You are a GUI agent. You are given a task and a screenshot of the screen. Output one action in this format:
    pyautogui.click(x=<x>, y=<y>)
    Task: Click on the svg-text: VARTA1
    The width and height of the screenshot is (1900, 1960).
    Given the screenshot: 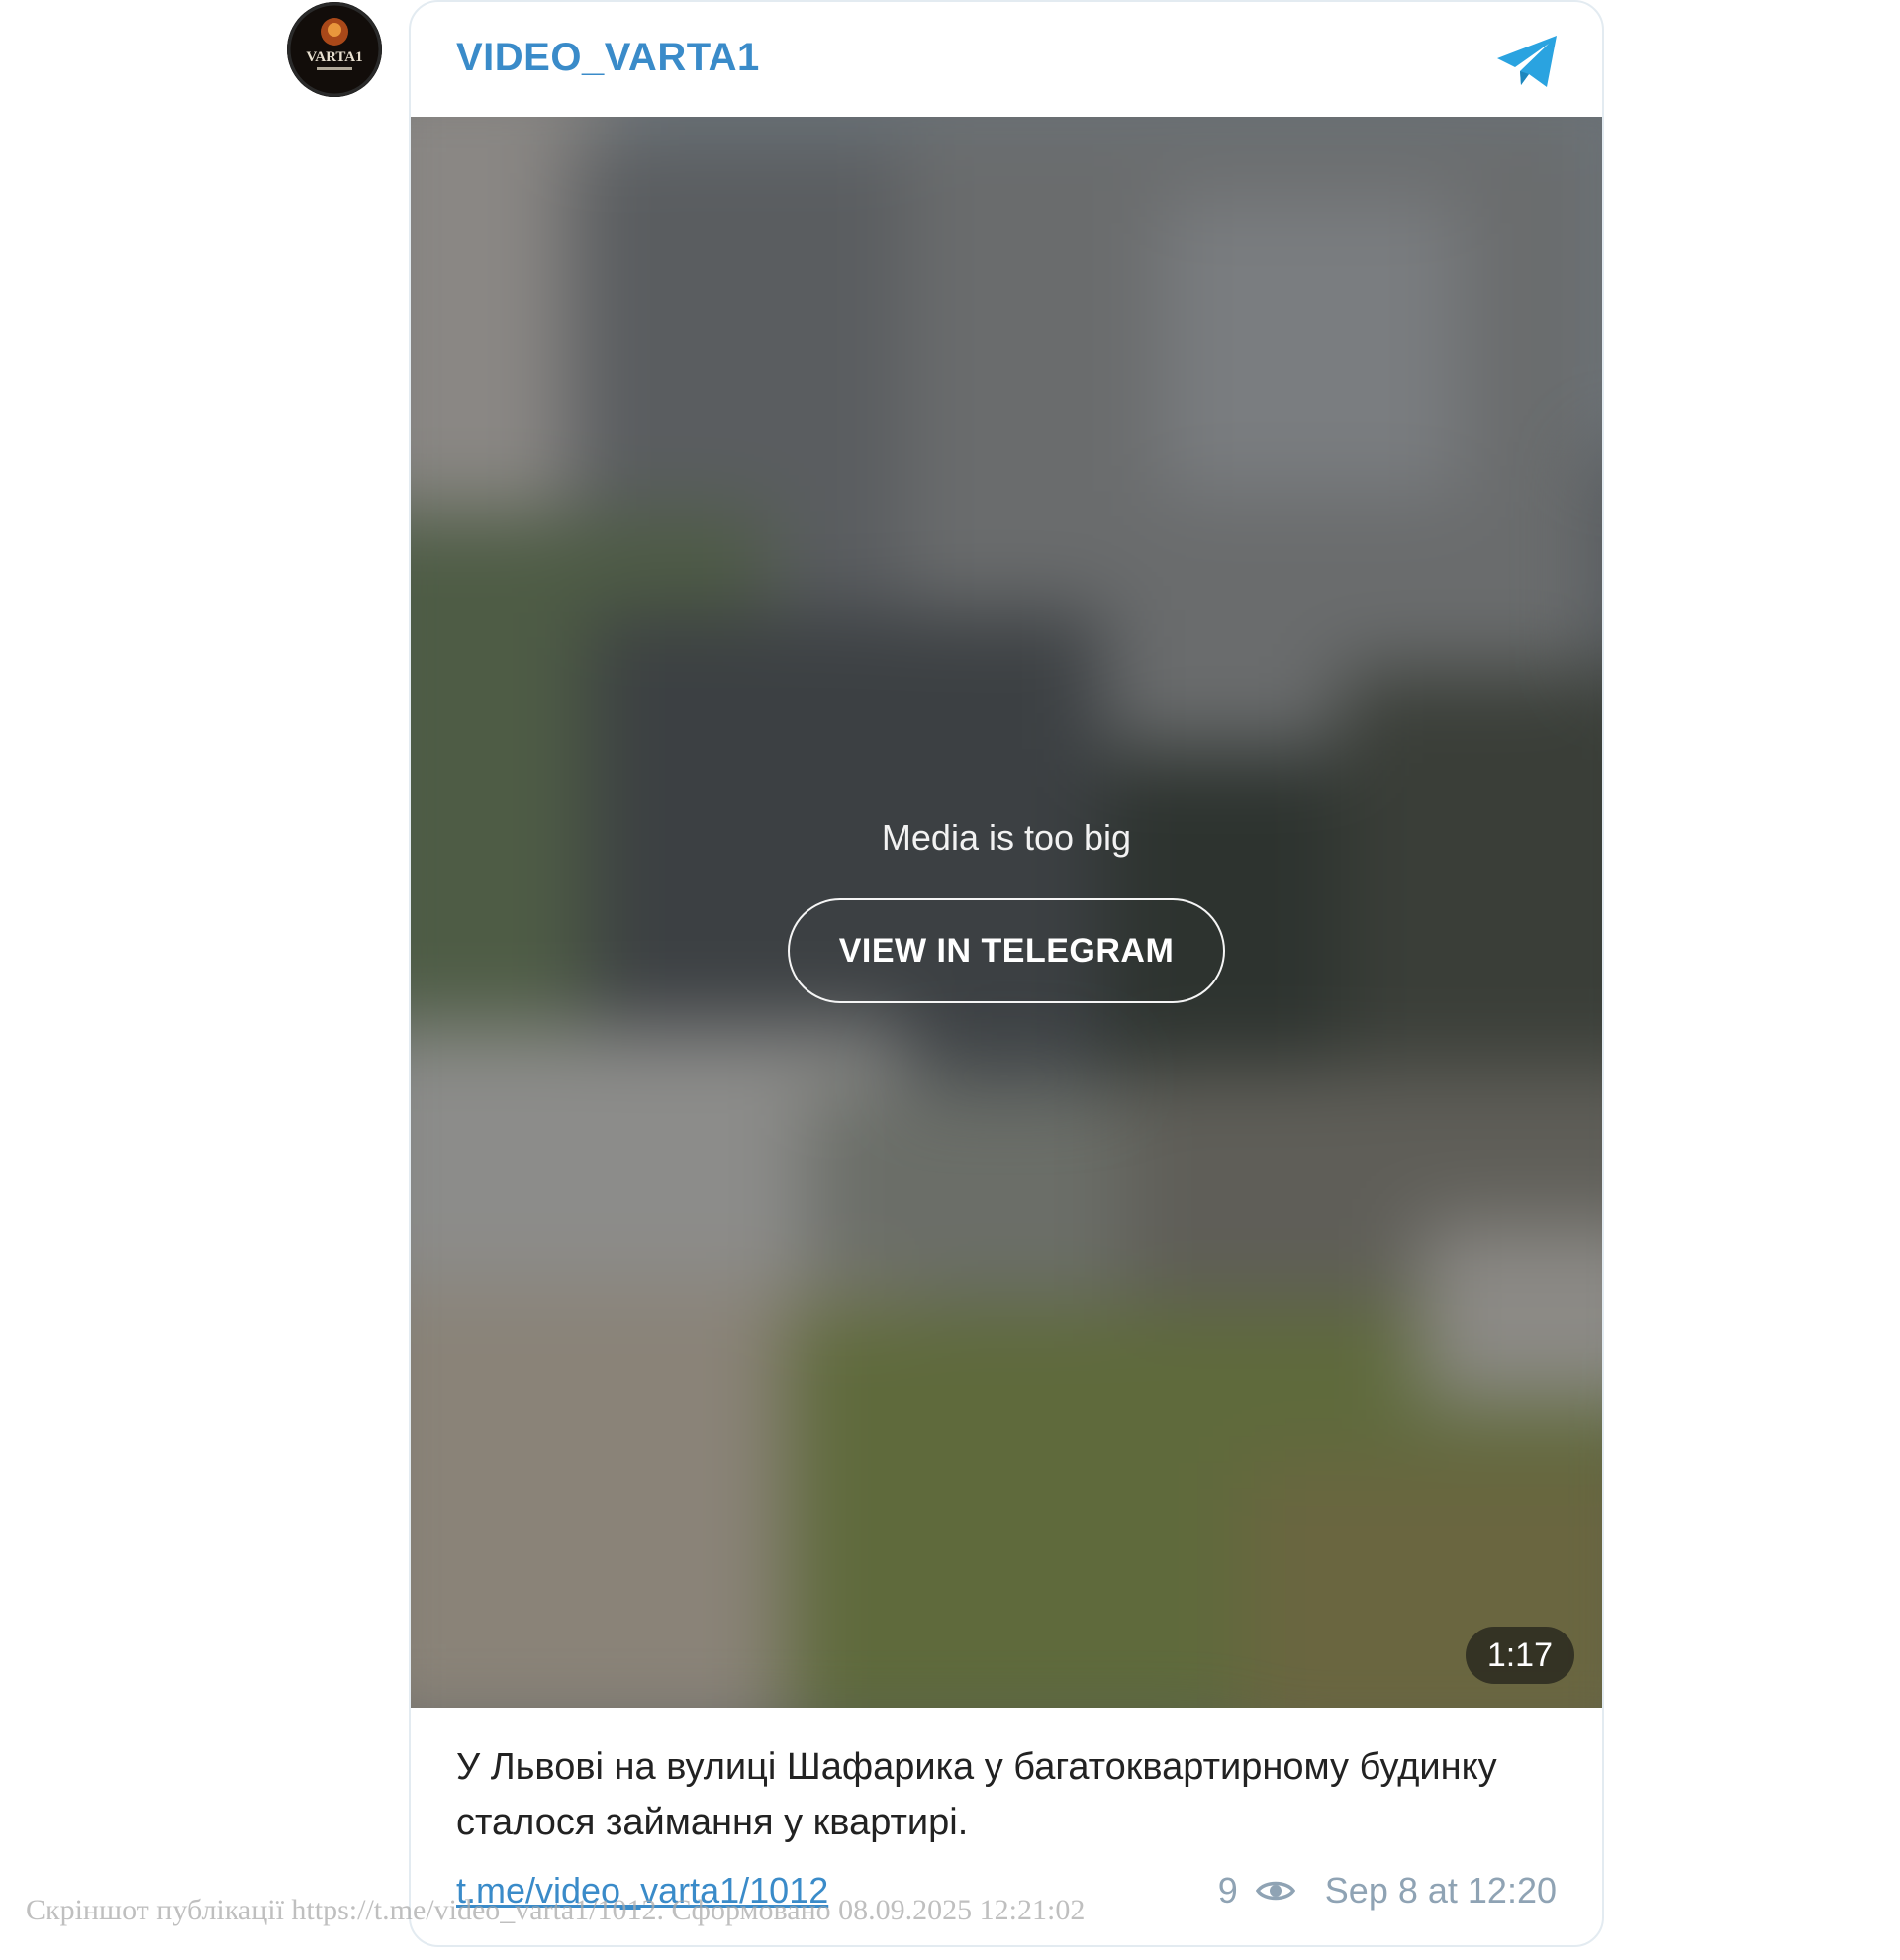 What is the action you would take?
    pyautogui.click(x=334, y=57)
    